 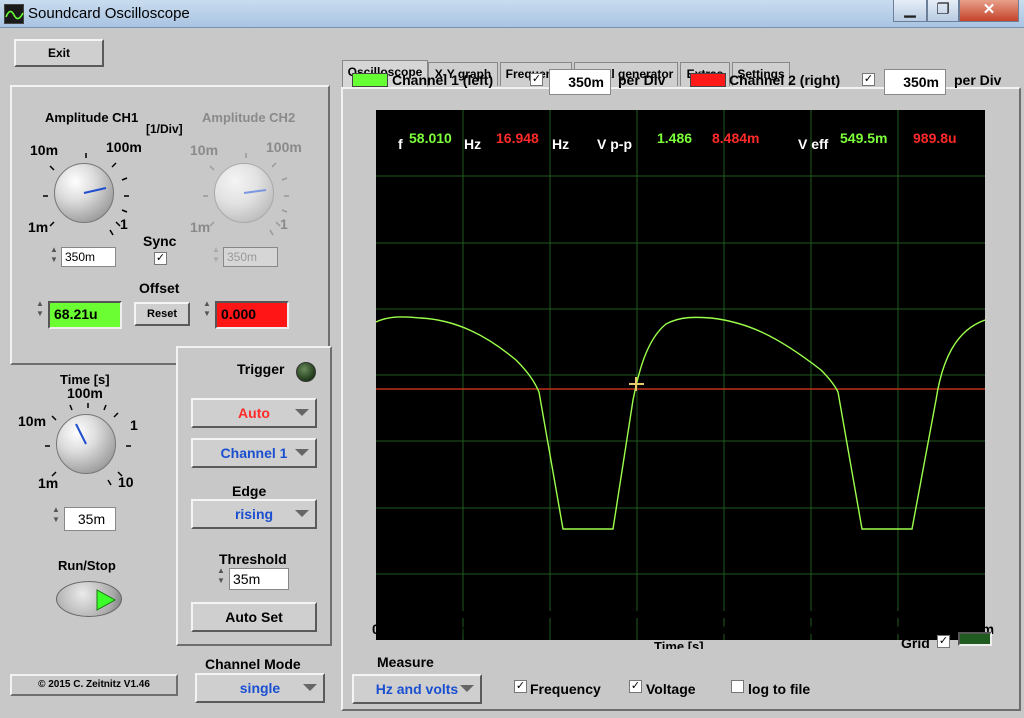 I want to click on amp-ch2-label: Amplitude CH2, so click(x=249, y=117).